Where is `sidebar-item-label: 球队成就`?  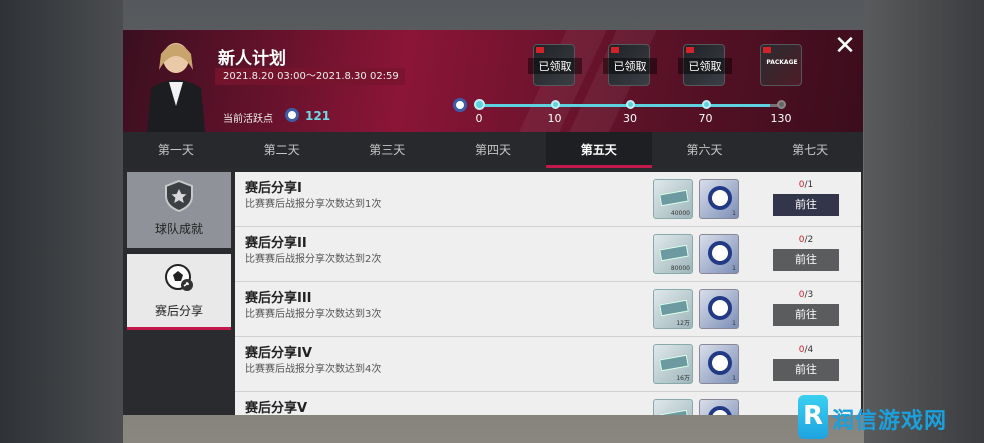 sidebar-item-label: 球队成就 is located at coordinates (178, 229).